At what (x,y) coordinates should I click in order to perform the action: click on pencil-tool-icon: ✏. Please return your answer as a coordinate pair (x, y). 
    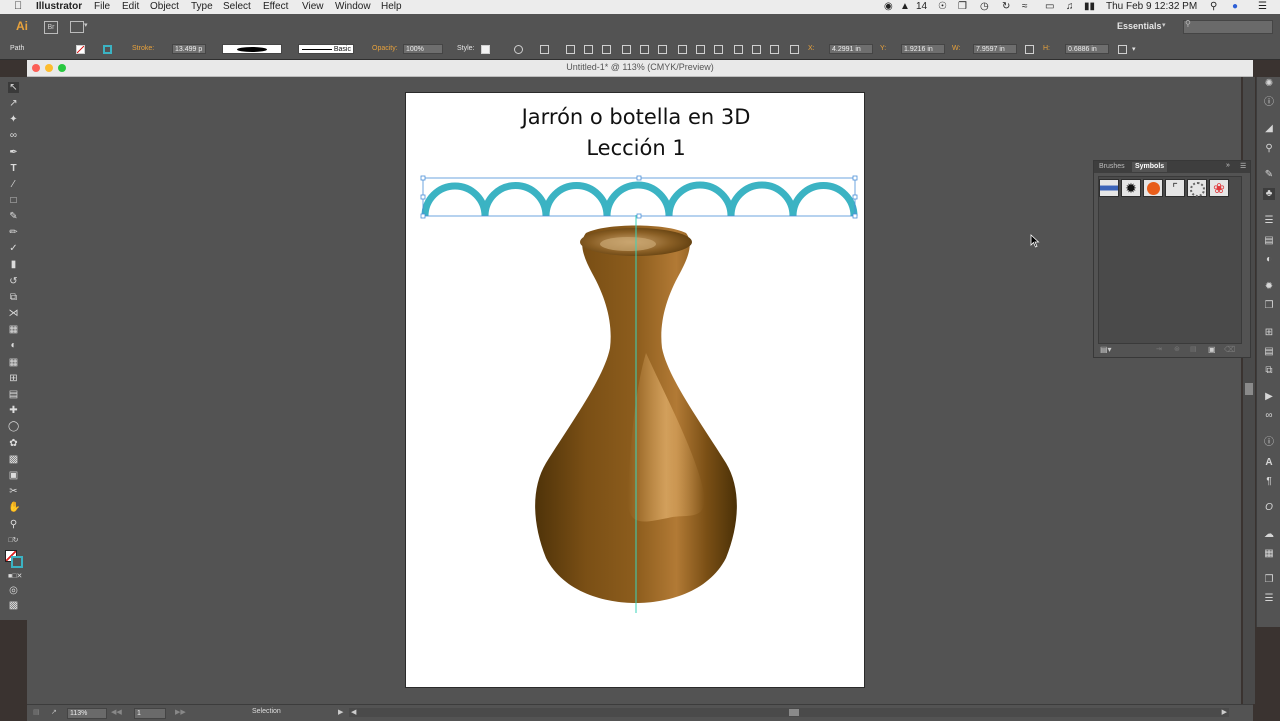
    Looking at the image, I should click on (13, 232).